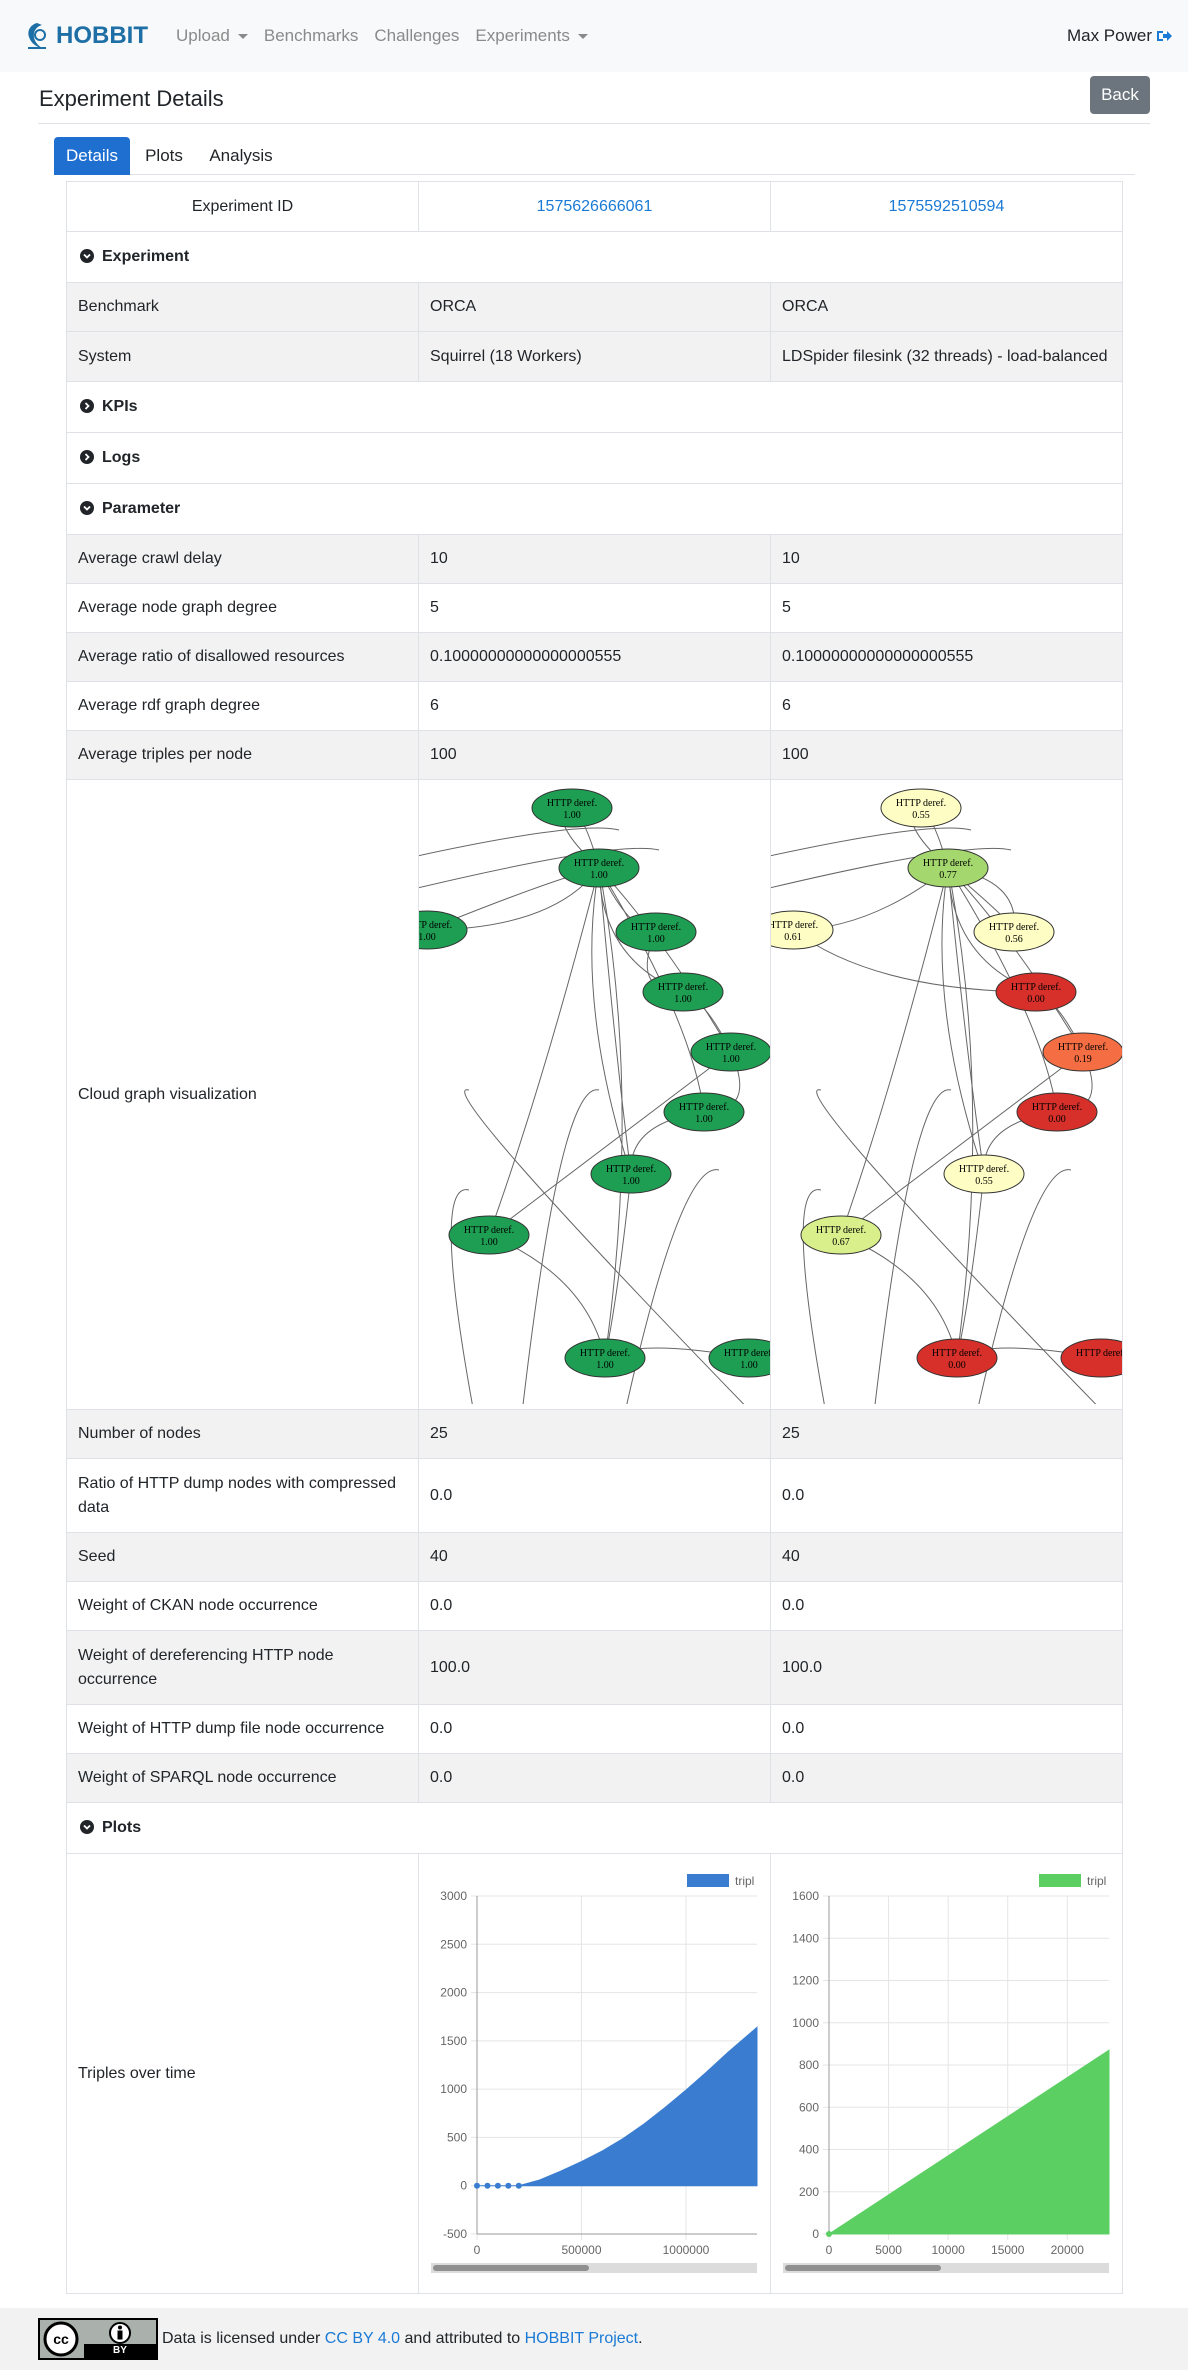  I want to click on nav-experiments: Experiments, so click(531, 36).